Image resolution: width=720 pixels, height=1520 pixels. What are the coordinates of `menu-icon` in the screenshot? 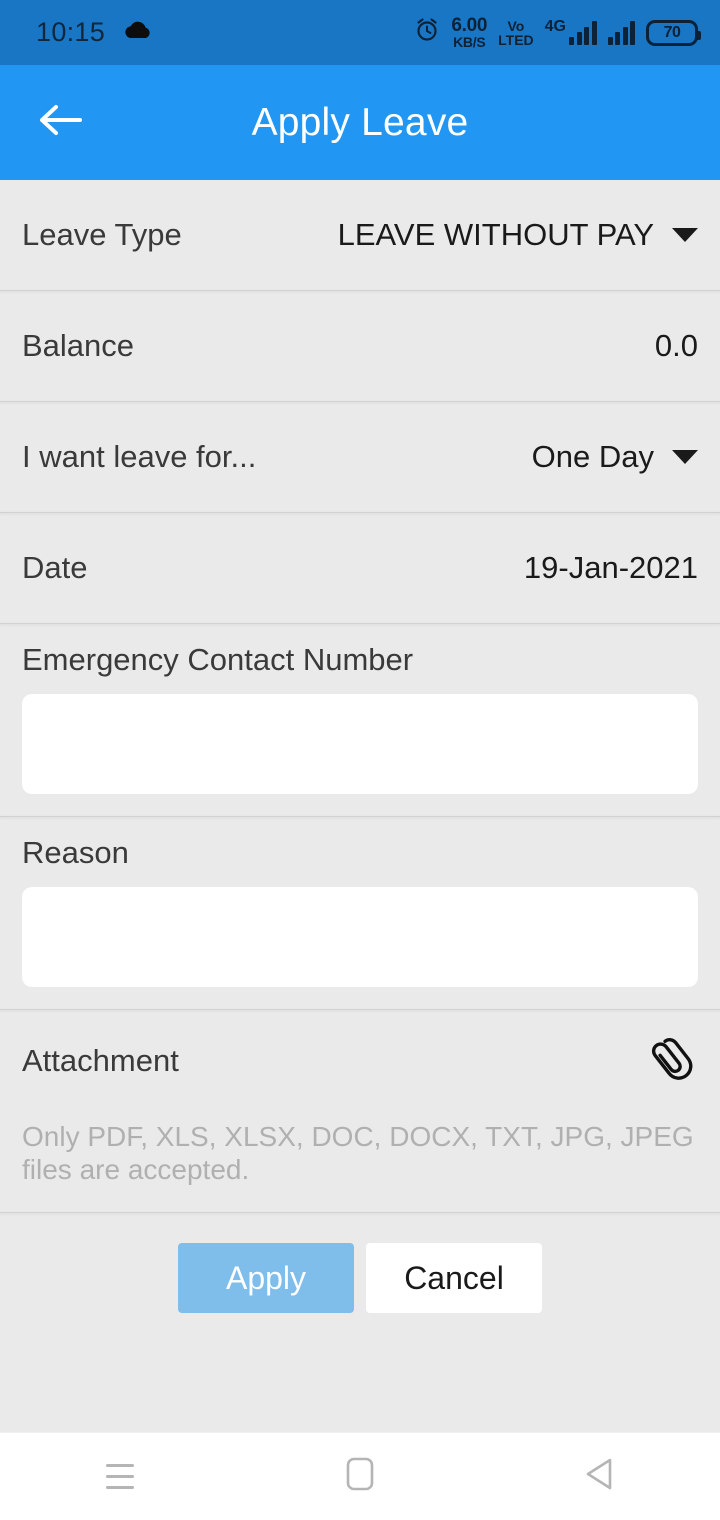 It's located at (120, 1476).